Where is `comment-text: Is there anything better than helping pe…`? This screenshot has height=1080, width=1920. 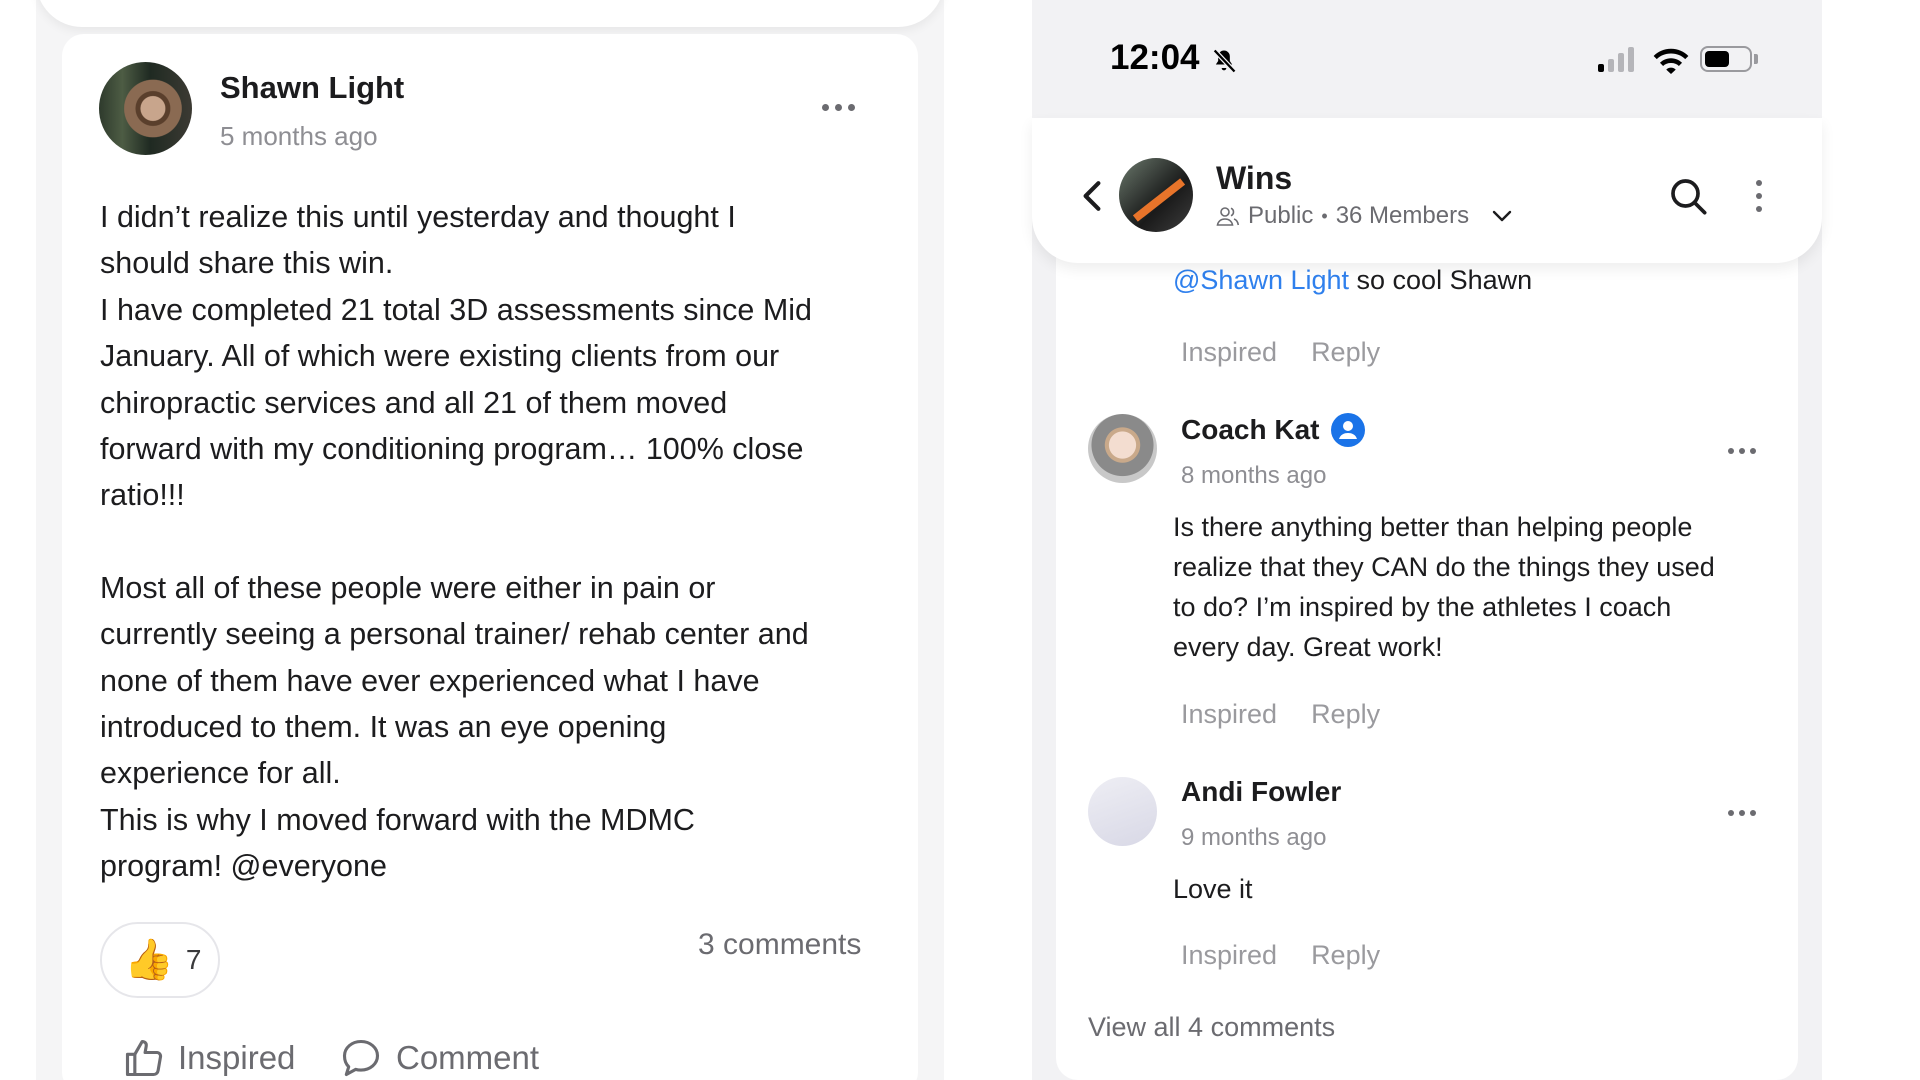 comment-text: Is there anything better than helping pe… is located at coordinates (1444, 587).